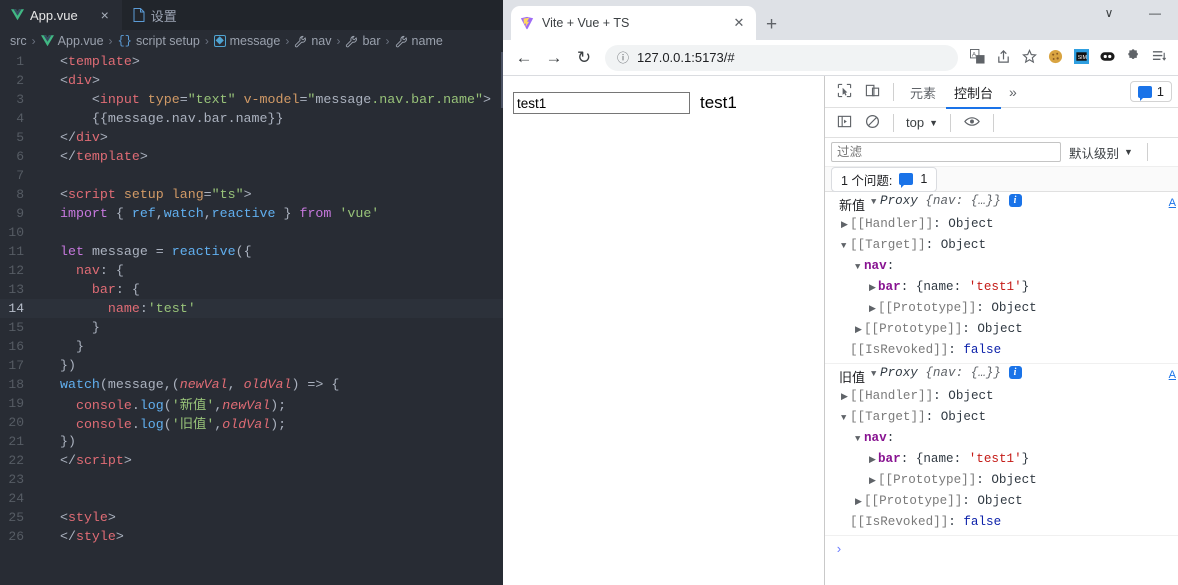 The width and height of the screenshot is (1178, 585). Describe the element at coordinates (633, 23) in the screenshot. I see `browser-tab-vite-vue-ts: Vite + Vue + TS ✕` at that location.